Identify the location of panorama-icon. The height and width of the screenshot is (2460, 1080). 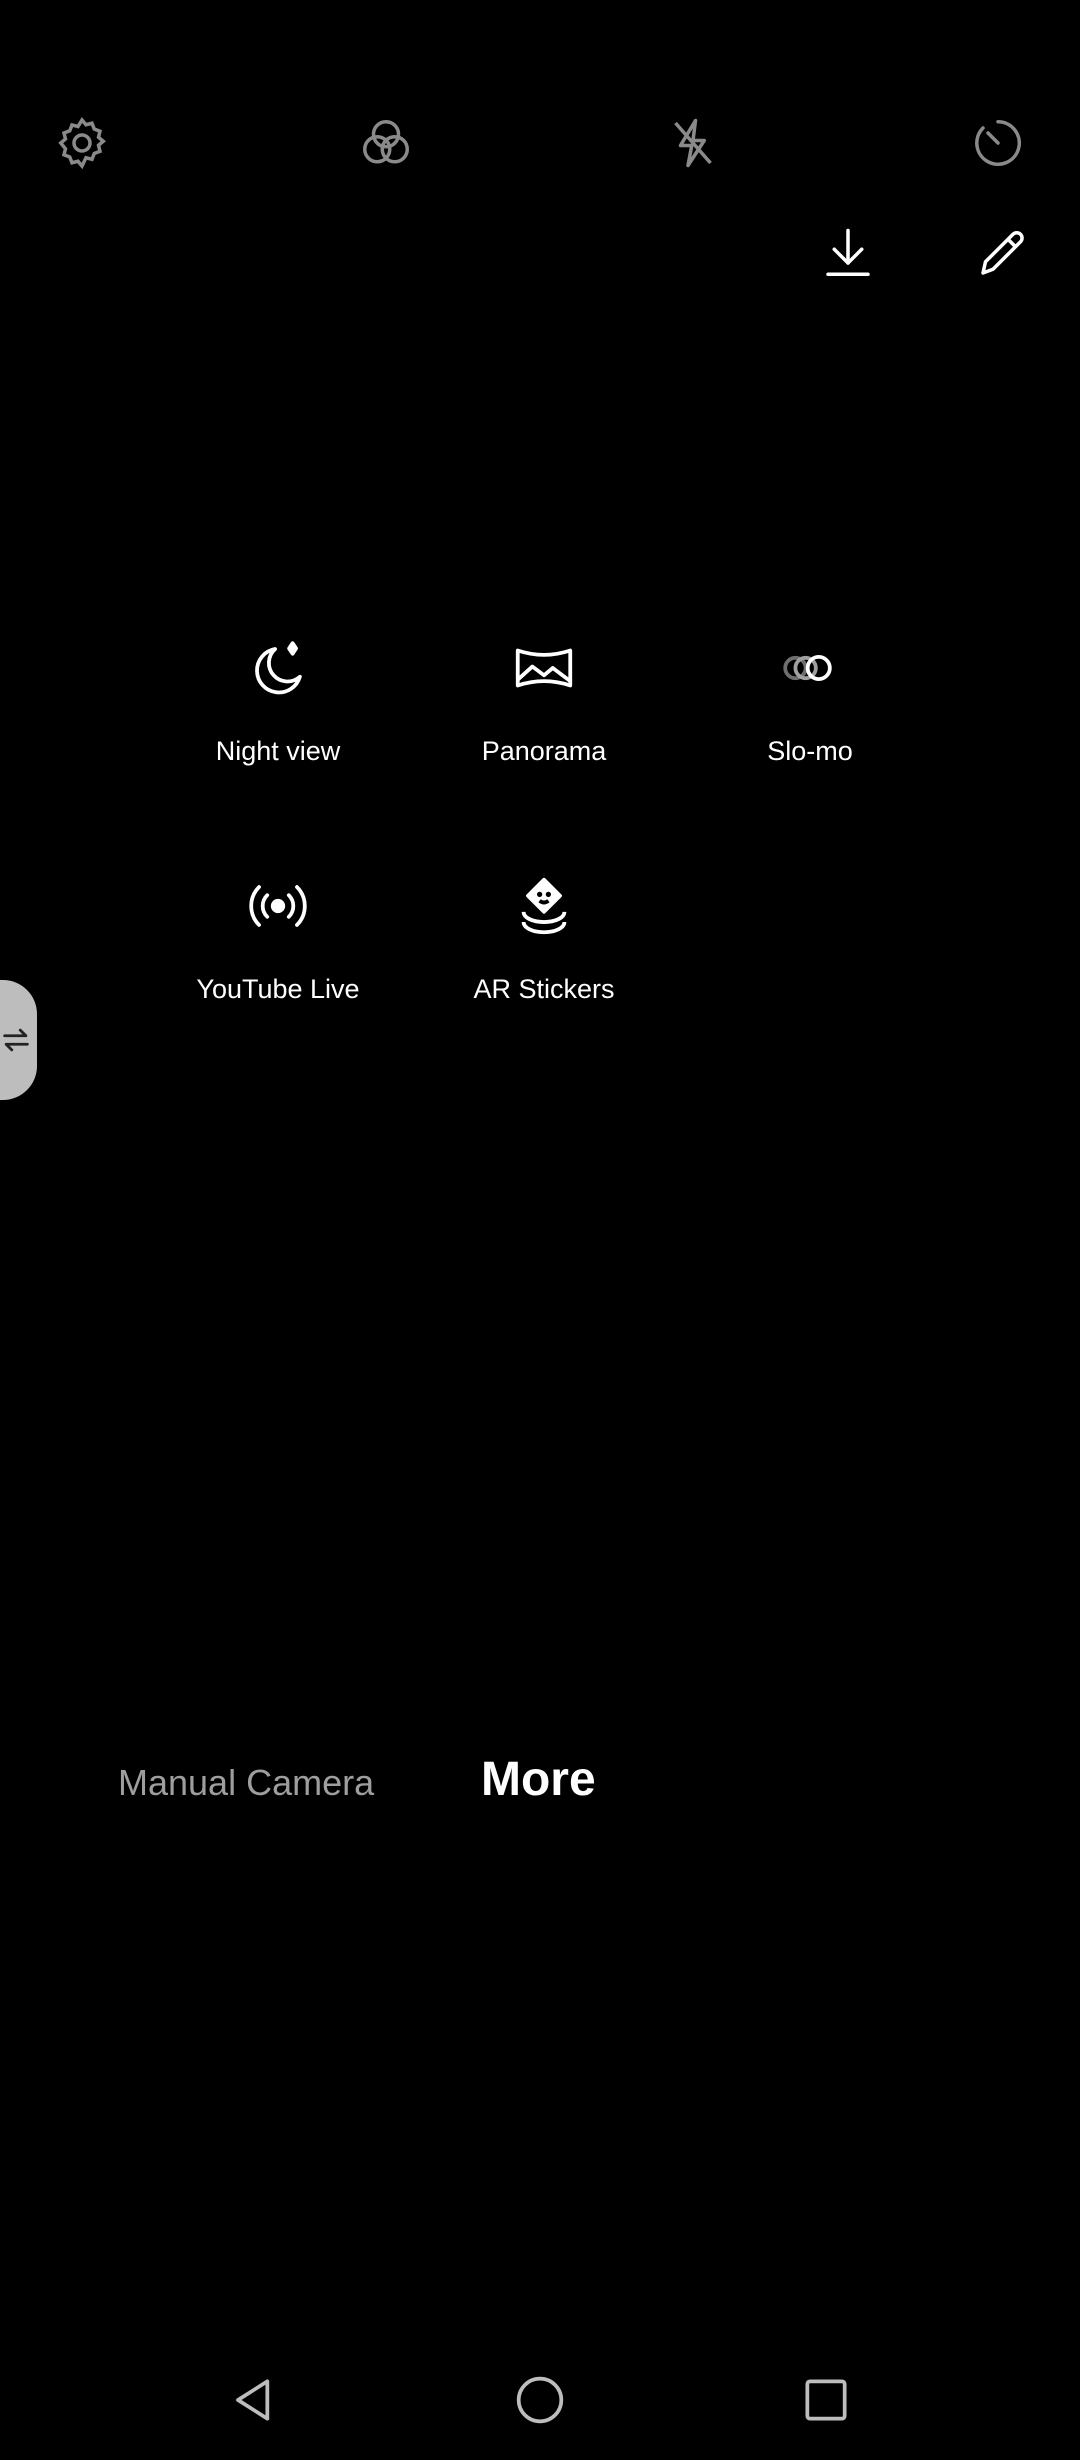
(544, 668).